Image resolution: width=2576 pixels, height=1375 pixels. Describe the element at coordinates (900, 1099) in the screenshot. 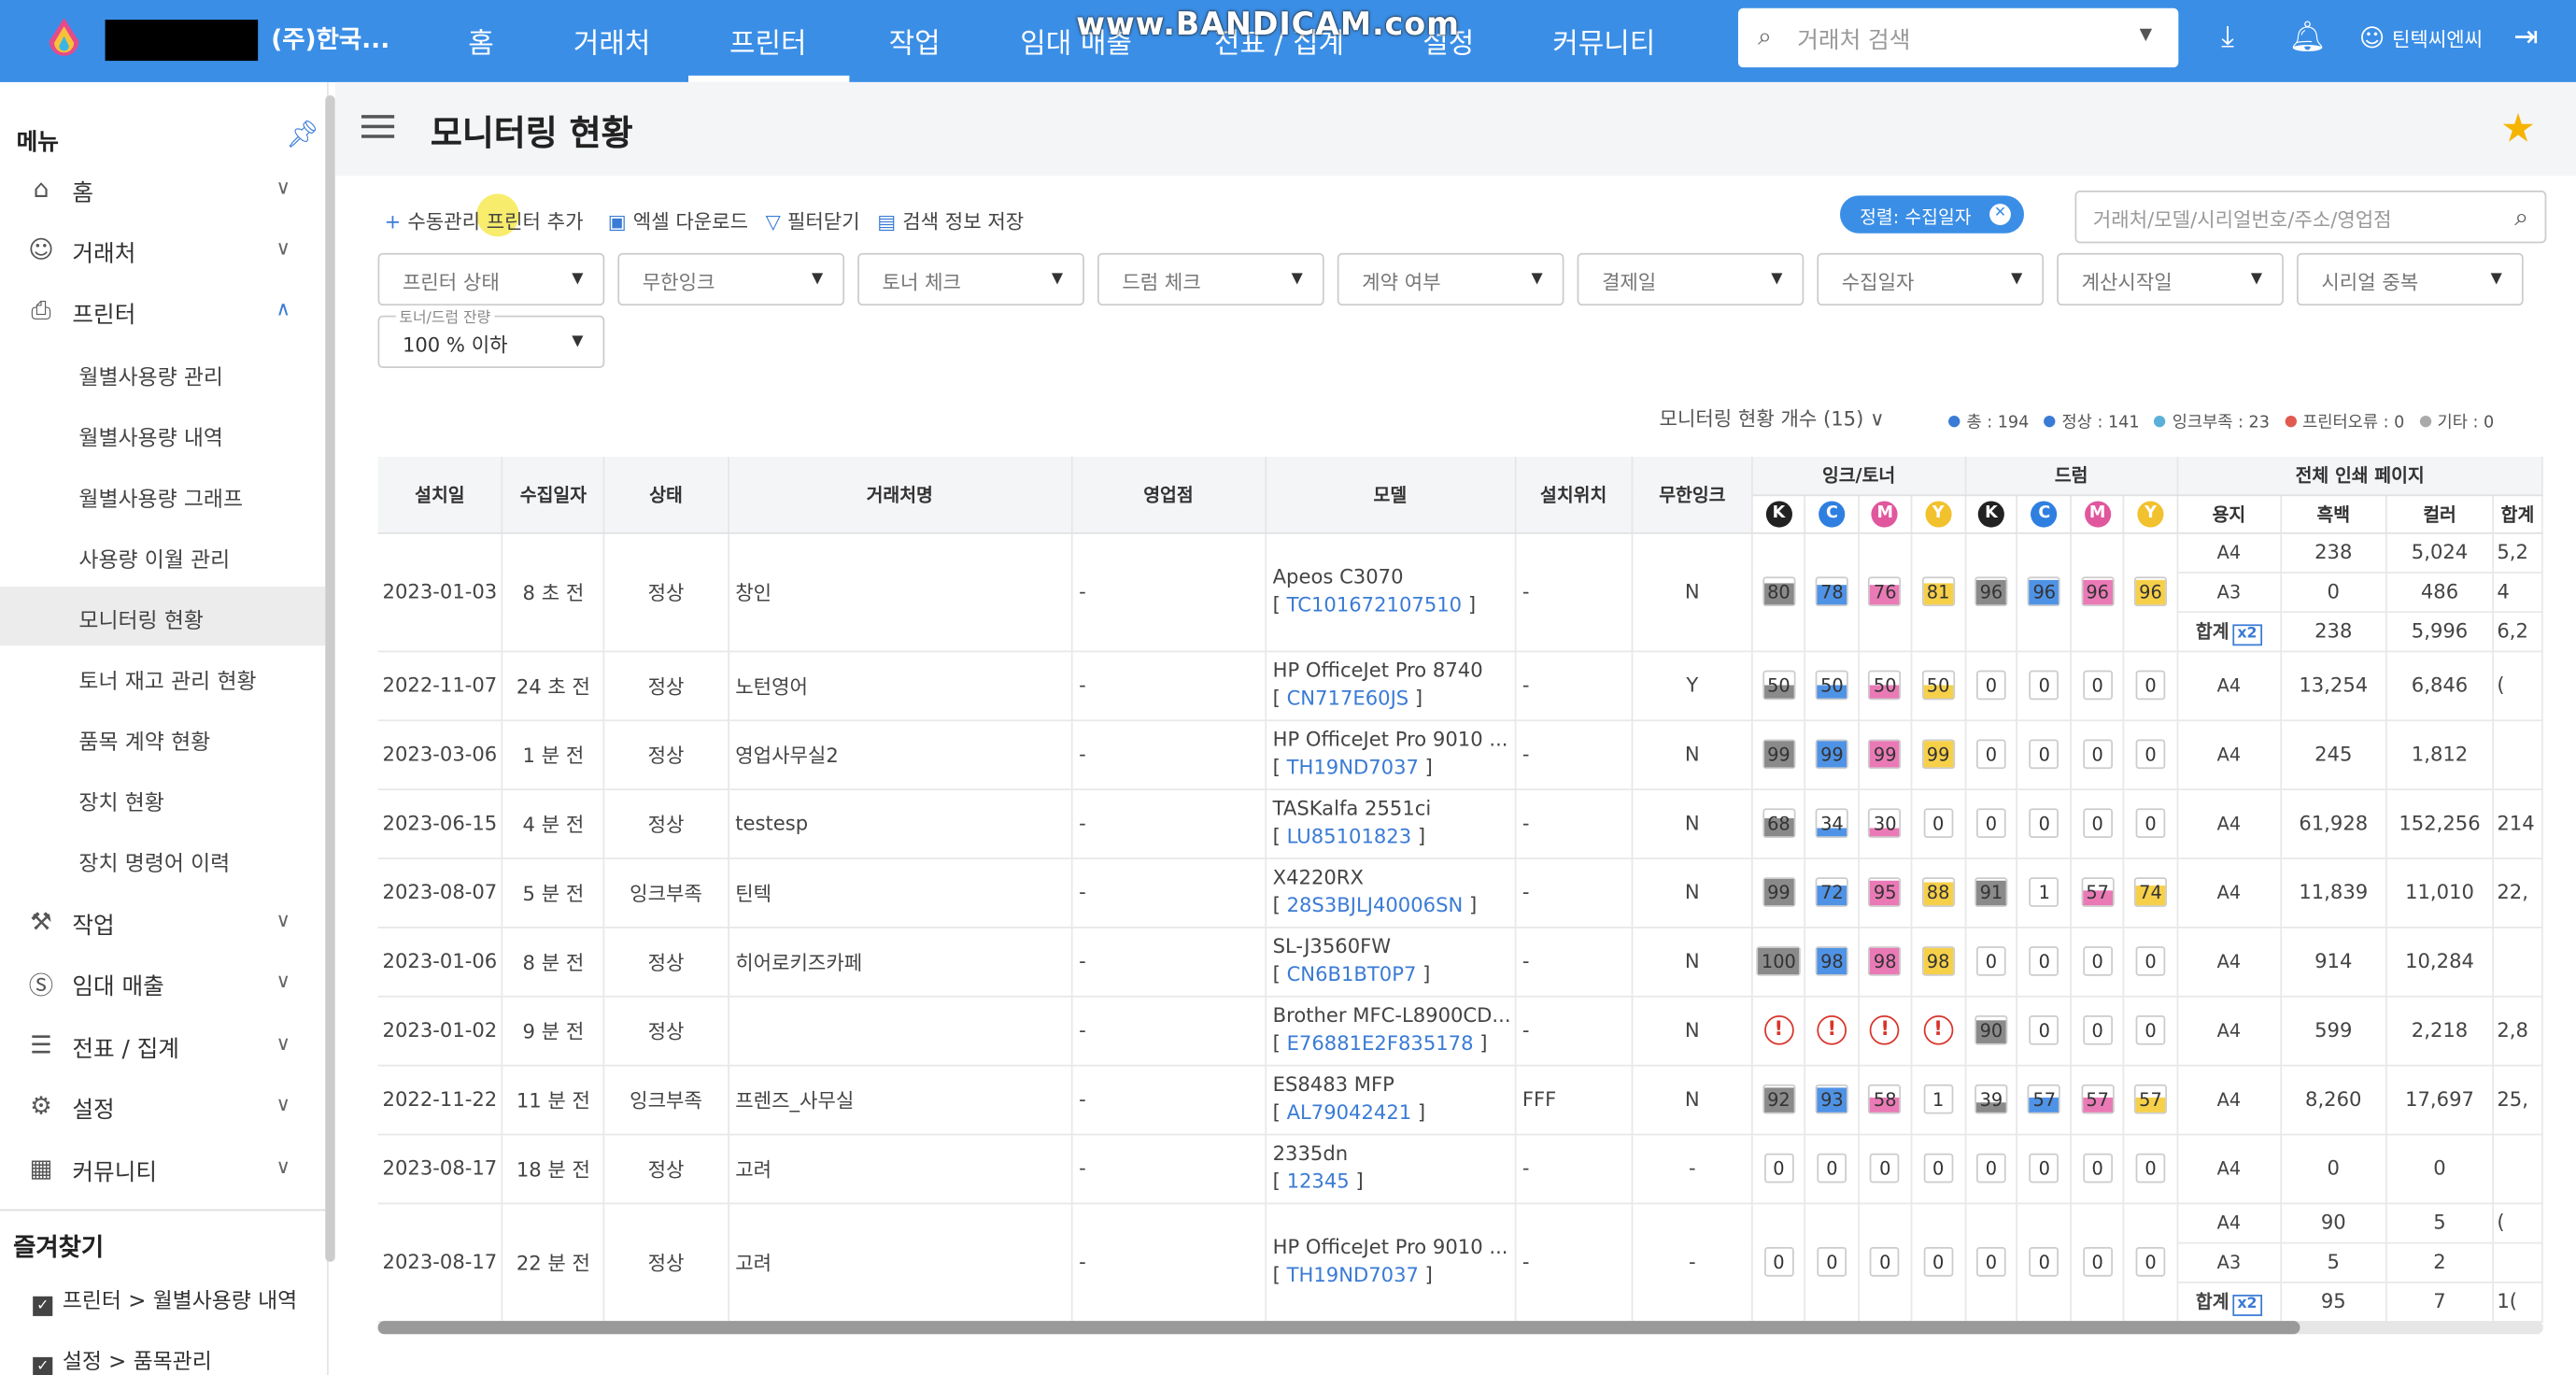

I see `client-name: 프렌즈_사무실` at that location.